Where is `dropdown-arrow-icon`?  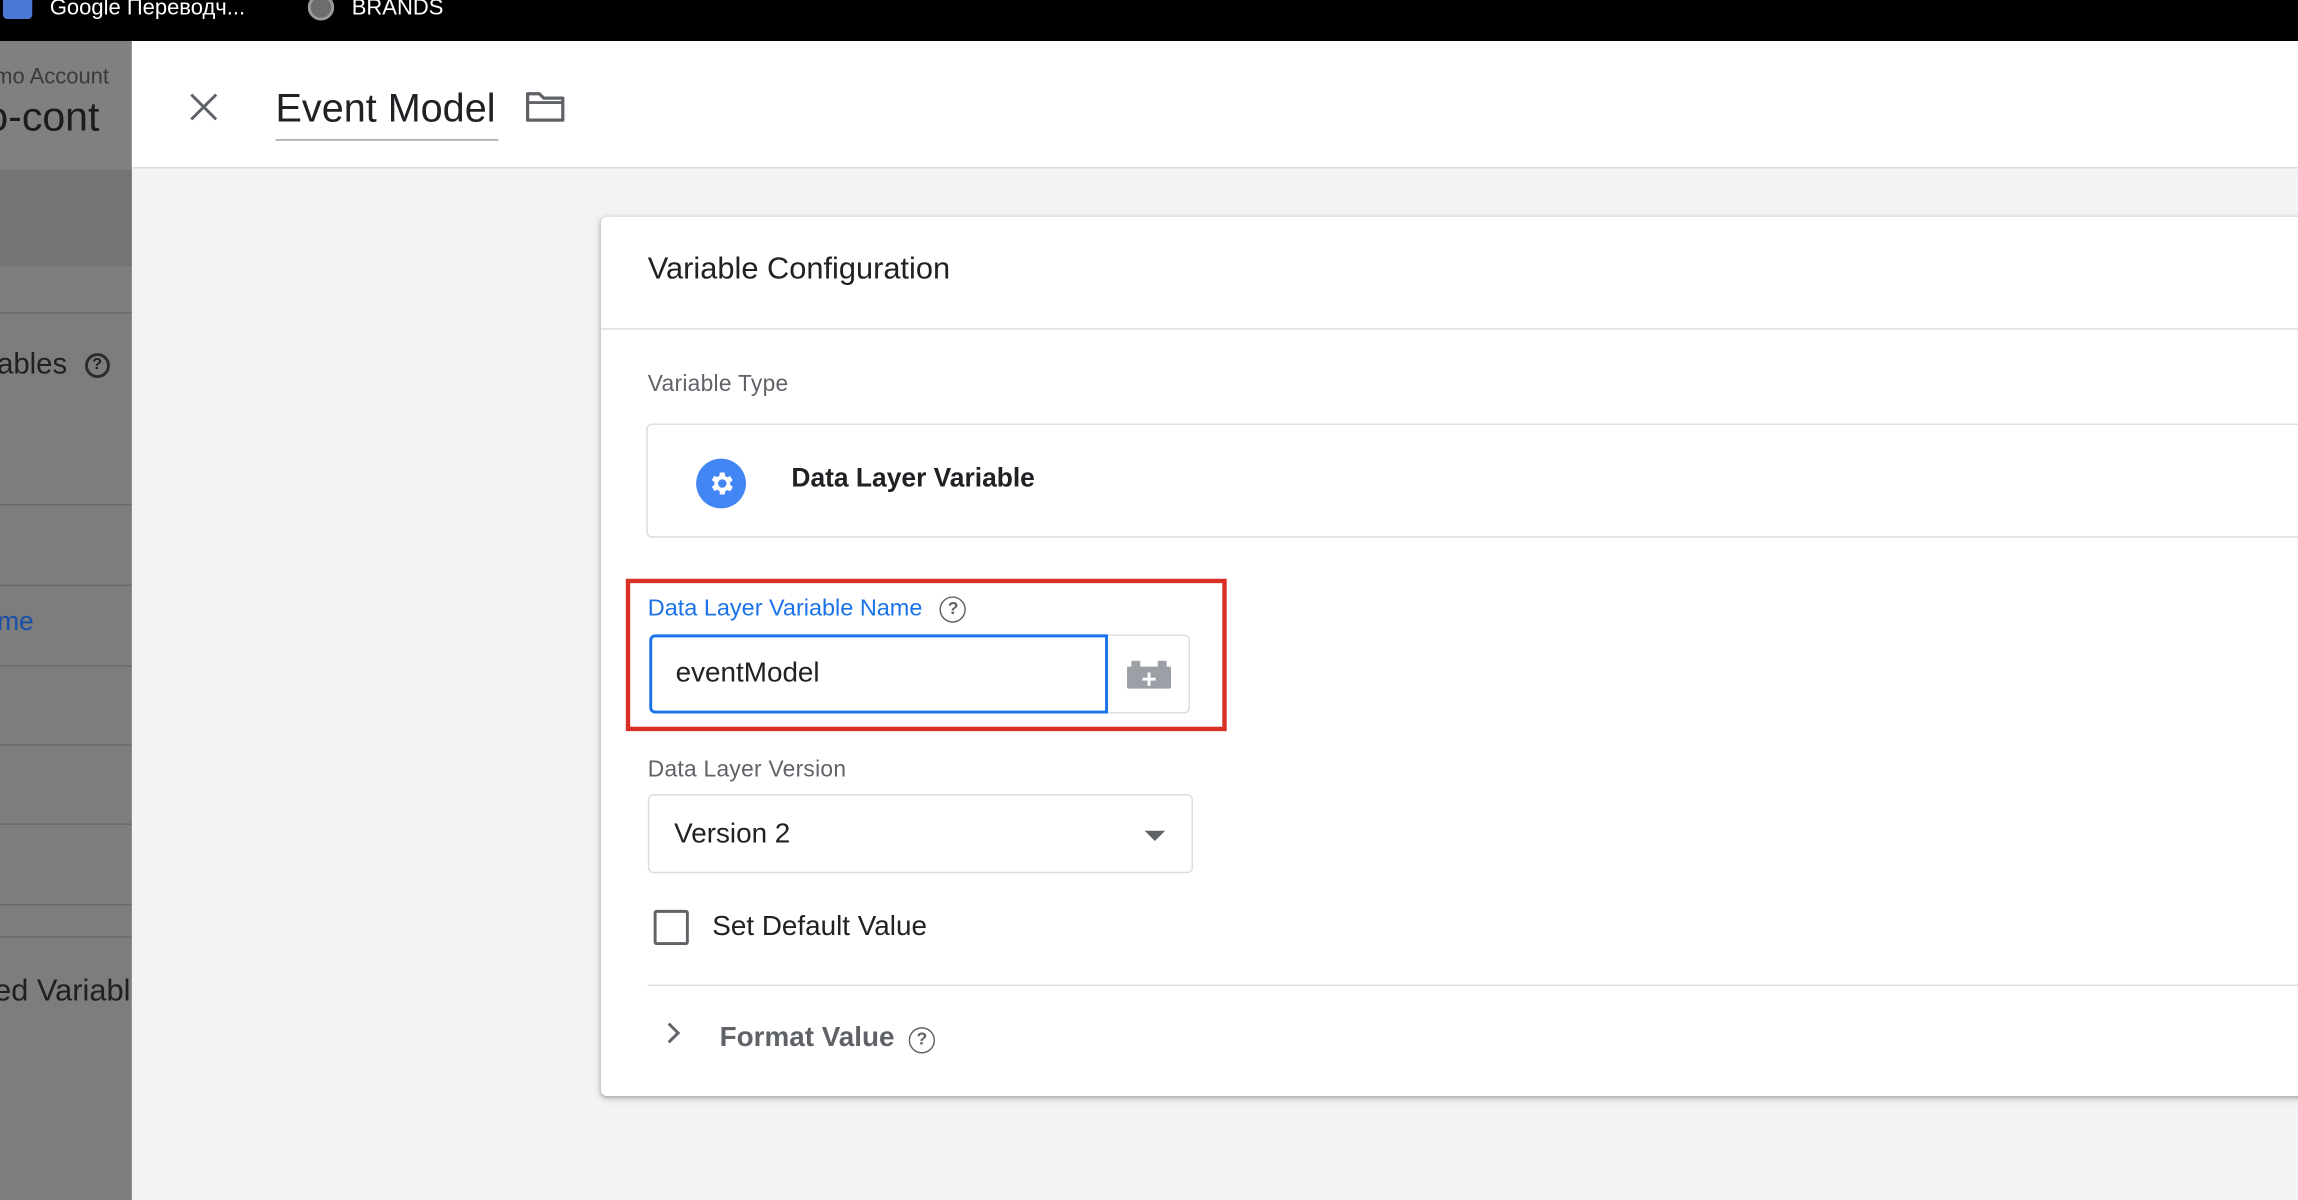 dropdown-arrow-icon is located at coordinates (1155, 836).